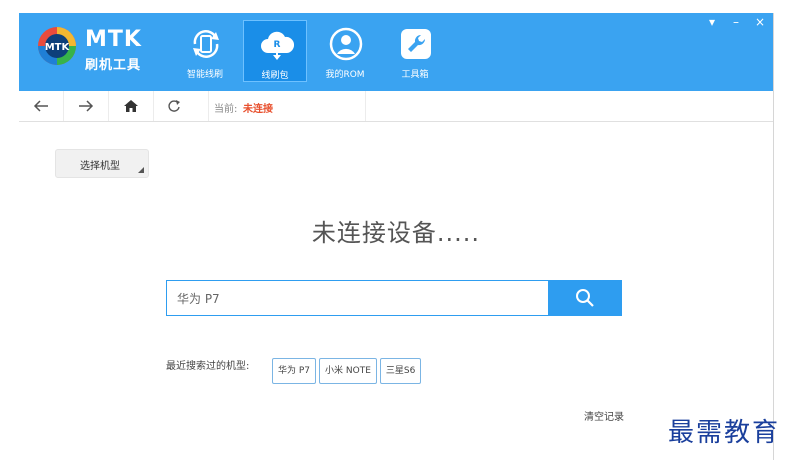 The height and width of the screenshot is (460, 788). I want to click on minimize-button: –, so click(736, 22).